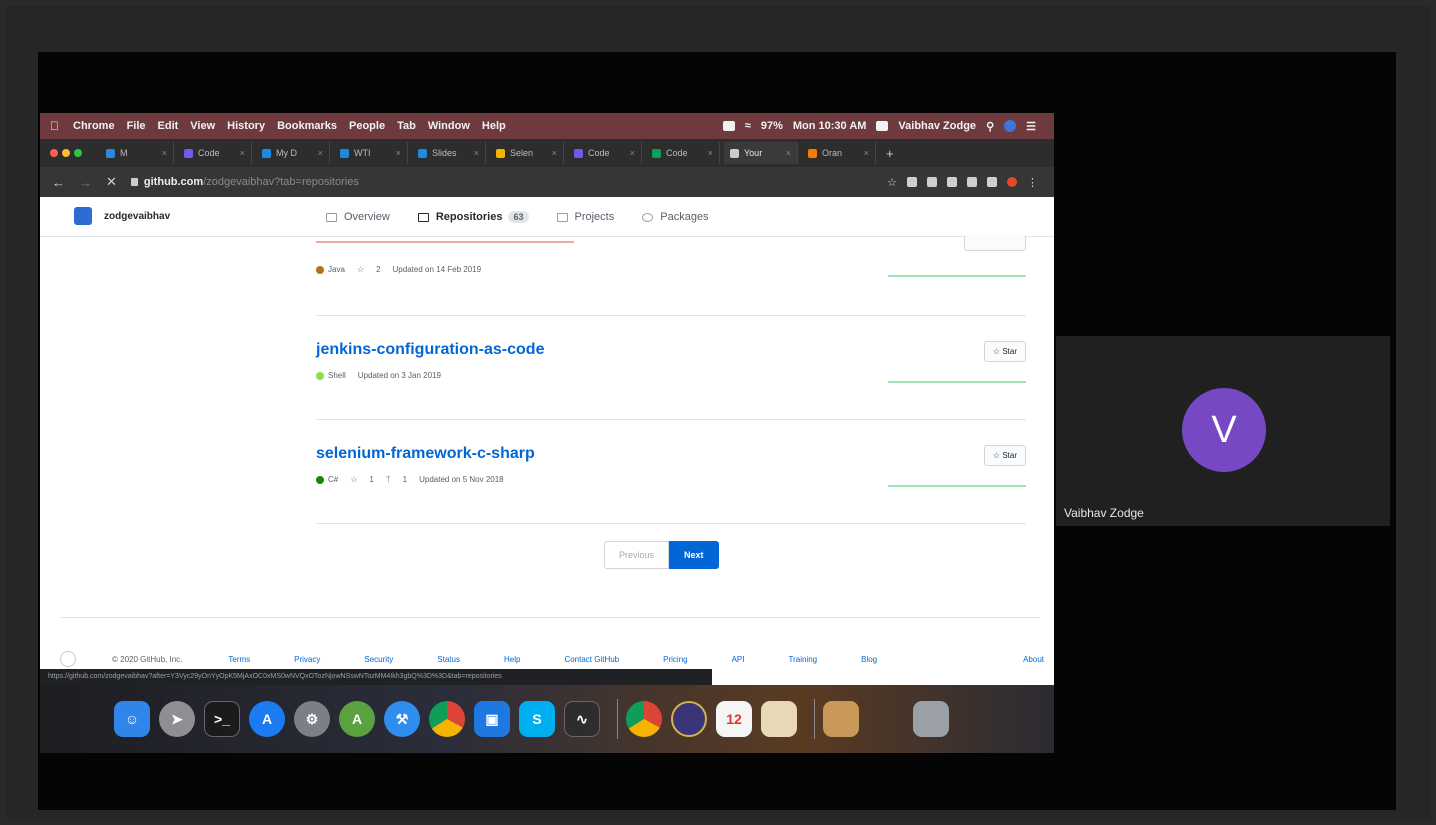  What do you see at coordinates (371, 153) in the screenshot?
I see `browser-tab: WTI ×` at bounding box center [371, 153].